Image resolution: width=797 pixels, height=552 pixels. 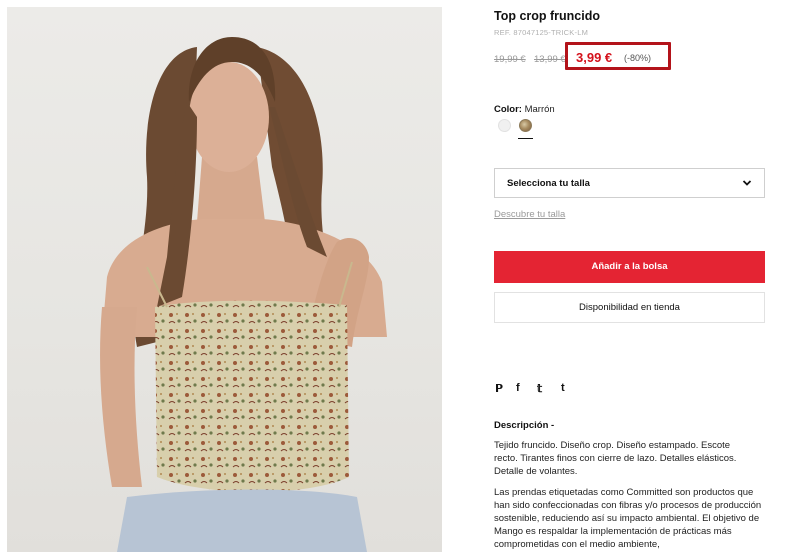 I want to click on chevron-down-icon, so click(x=747, y=183).